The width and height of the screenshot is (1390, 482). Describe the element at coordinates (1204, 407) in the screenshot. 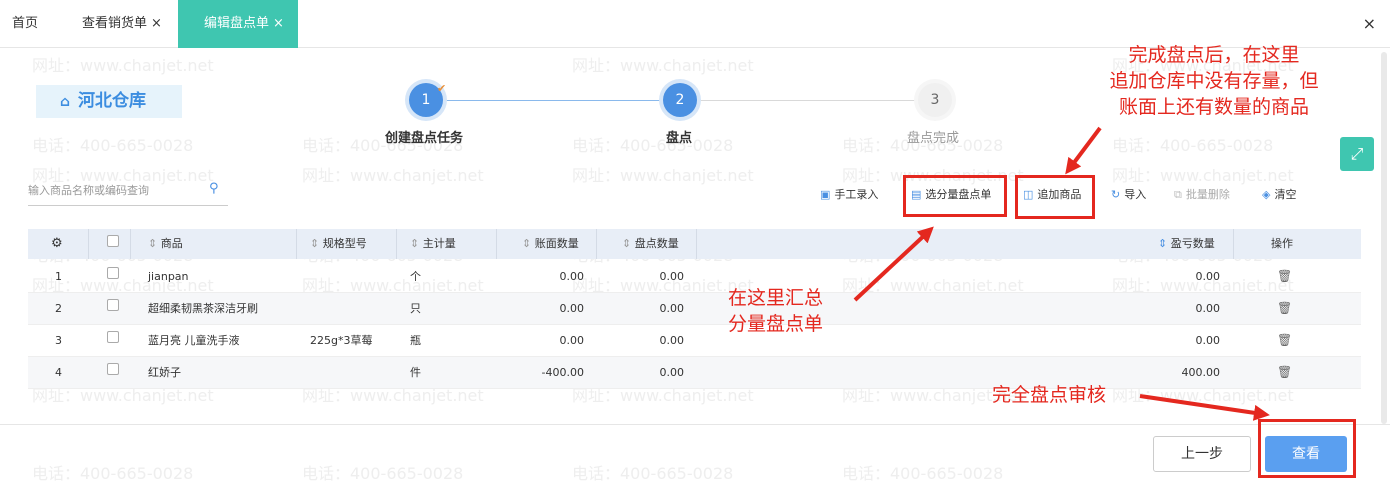

I see `arrow-to-view` at that location.